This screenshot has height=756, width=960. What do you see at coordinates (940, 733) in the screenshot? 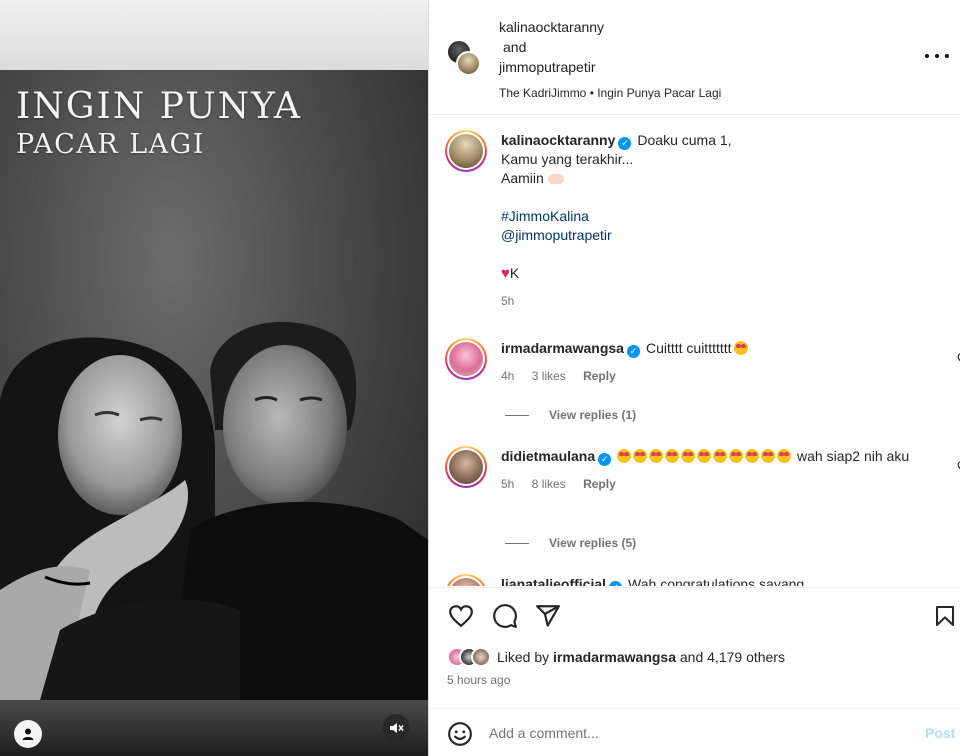
I see `post-comment-button: Post` at bounding box center [940, 733].